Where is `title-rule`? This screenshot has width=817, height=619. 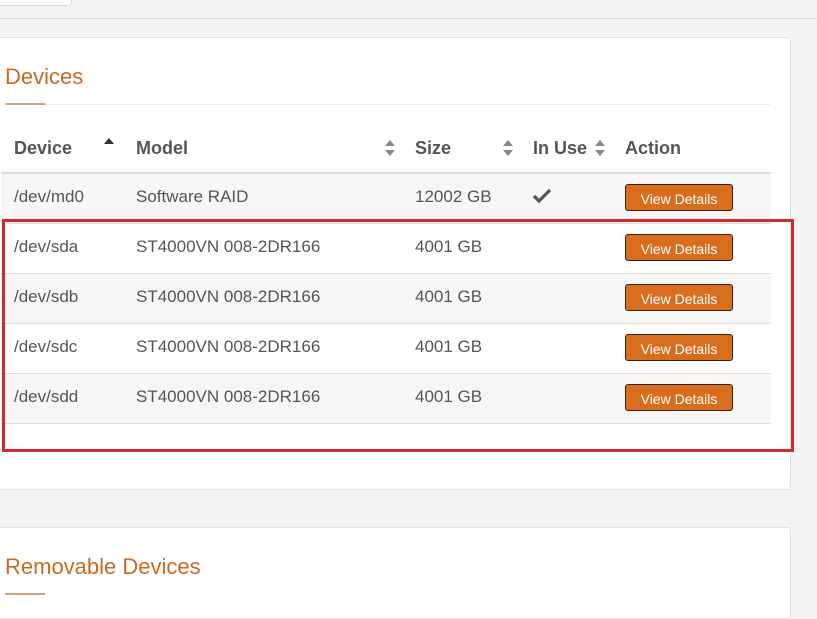 title-rule is located at coordinates (387, 104).